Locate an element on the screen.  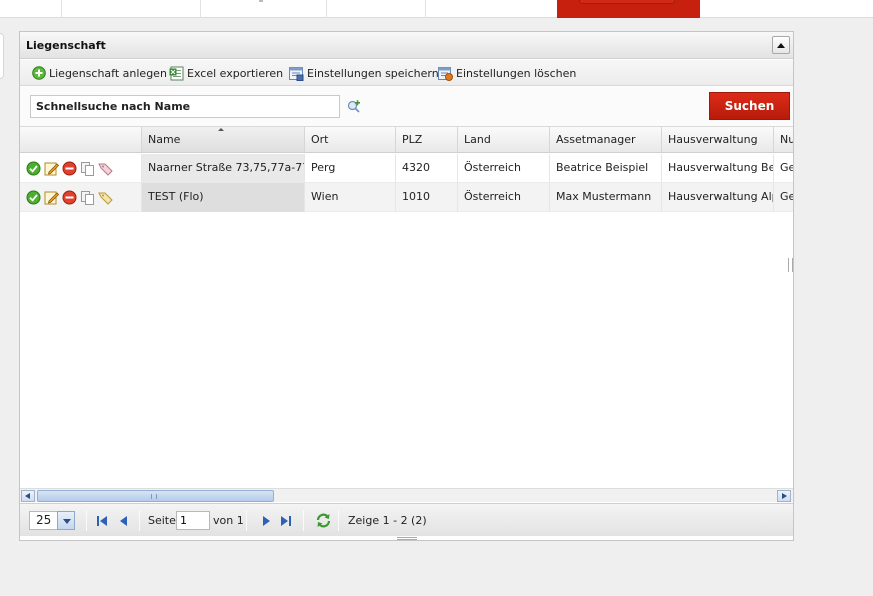
save-settings-button: Einstellungen speichern is located at coordinates (364, 73).